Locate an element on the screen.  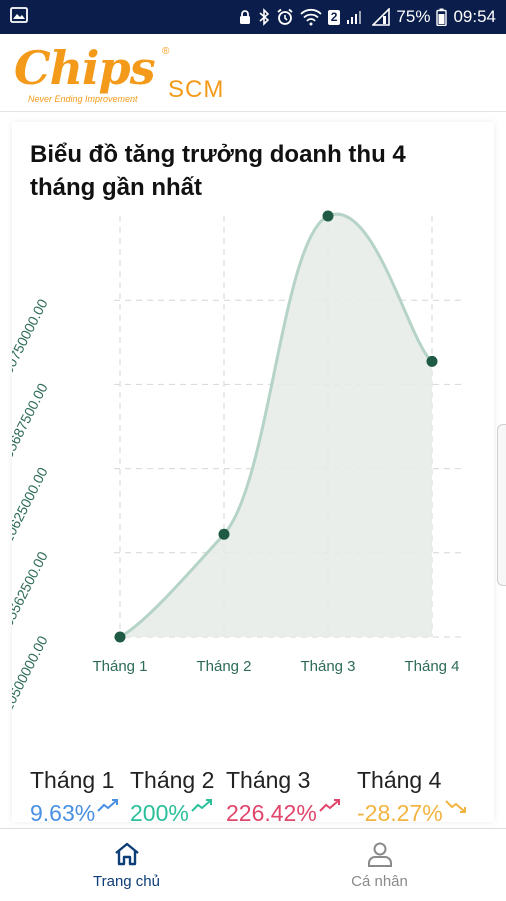
status-bar: 2 75% 09:54 is located at coordinates (253, 17).